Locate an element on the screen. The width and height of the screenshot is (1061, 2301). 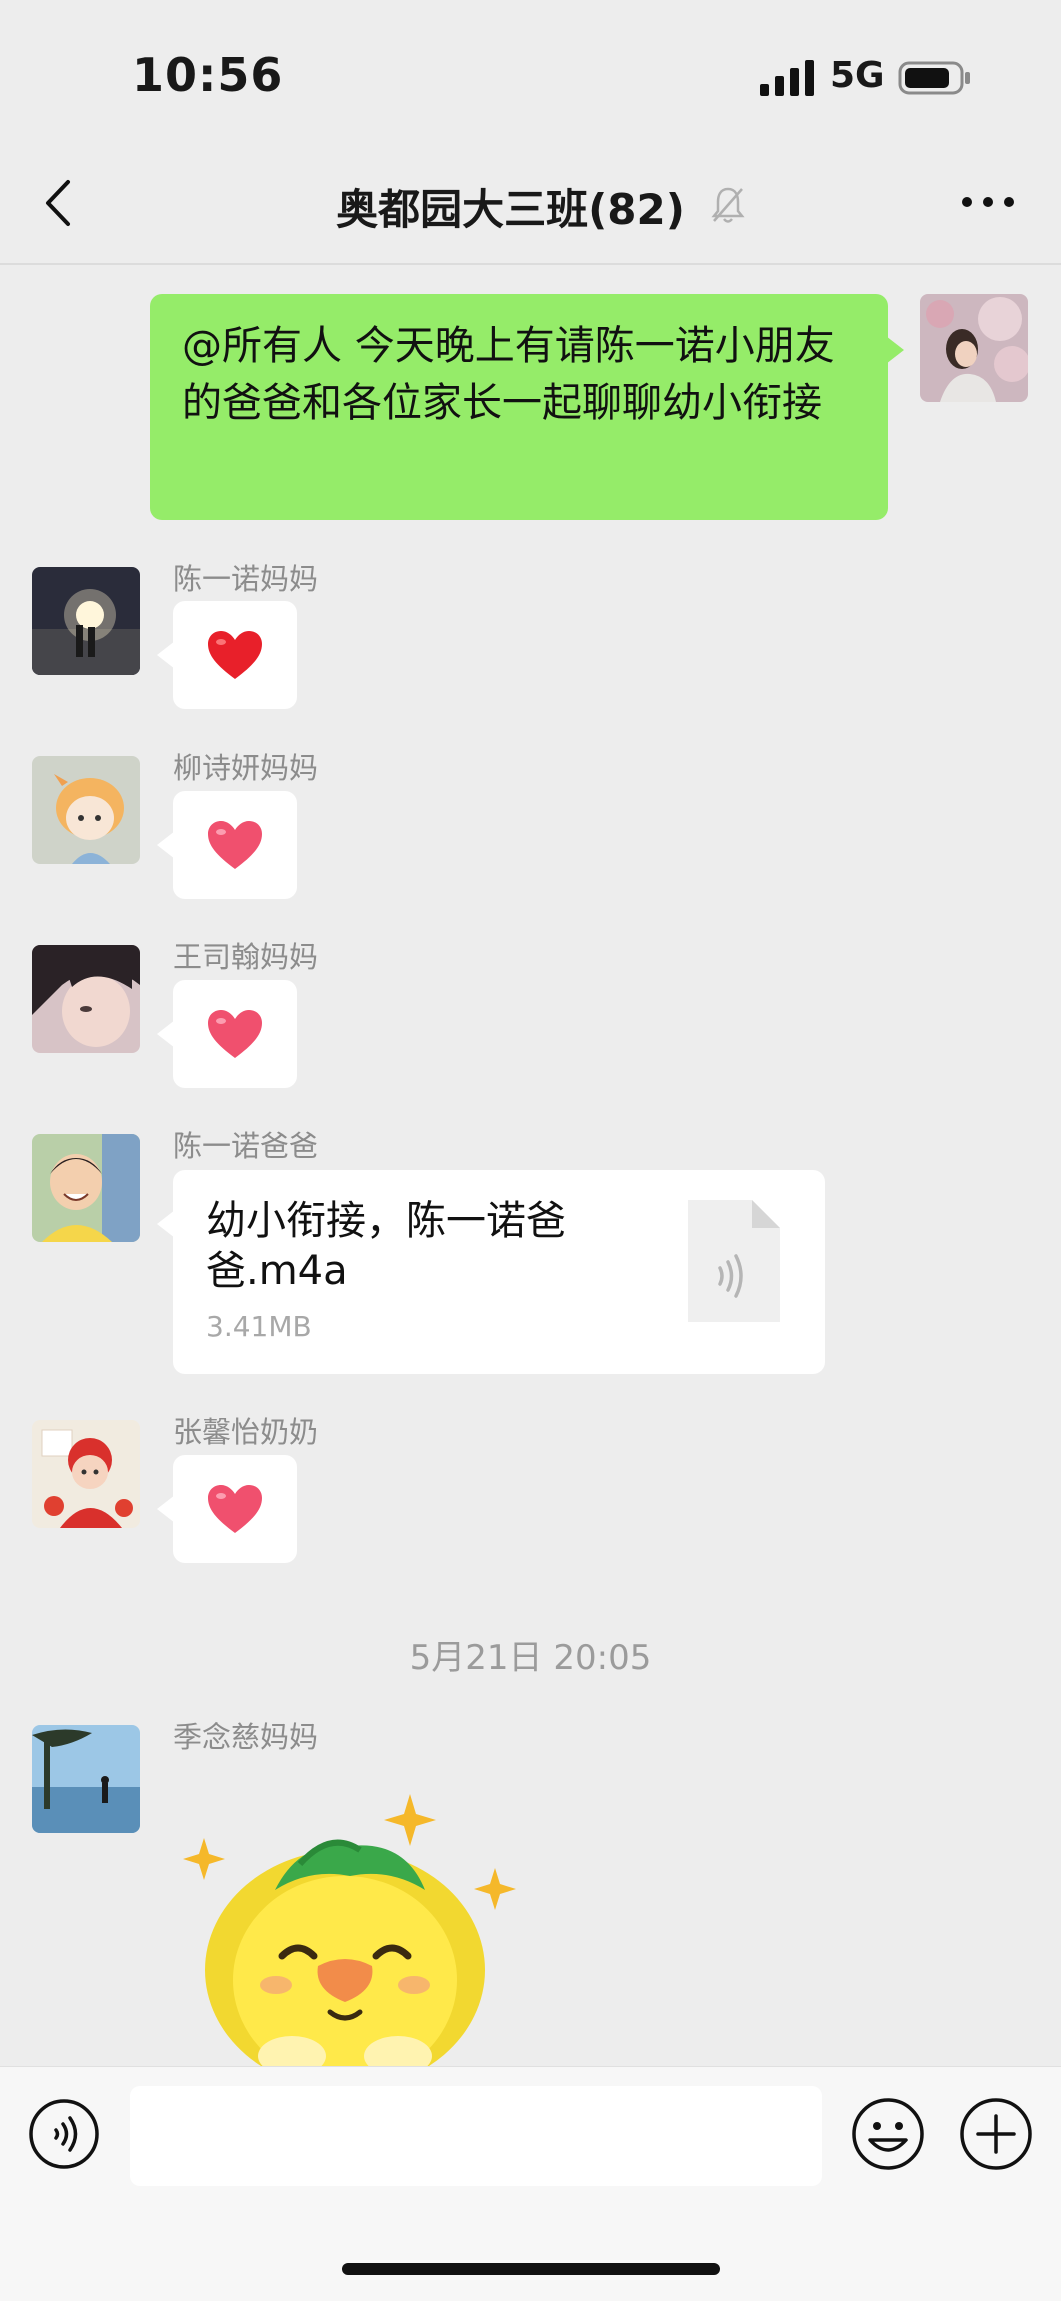
outgoing-message-bubble: @所有人 今天晚上有请陈一诺小朋友的爸爸和各位家长一起聊聊幼小衔接 is located at coordinates (527, 407).